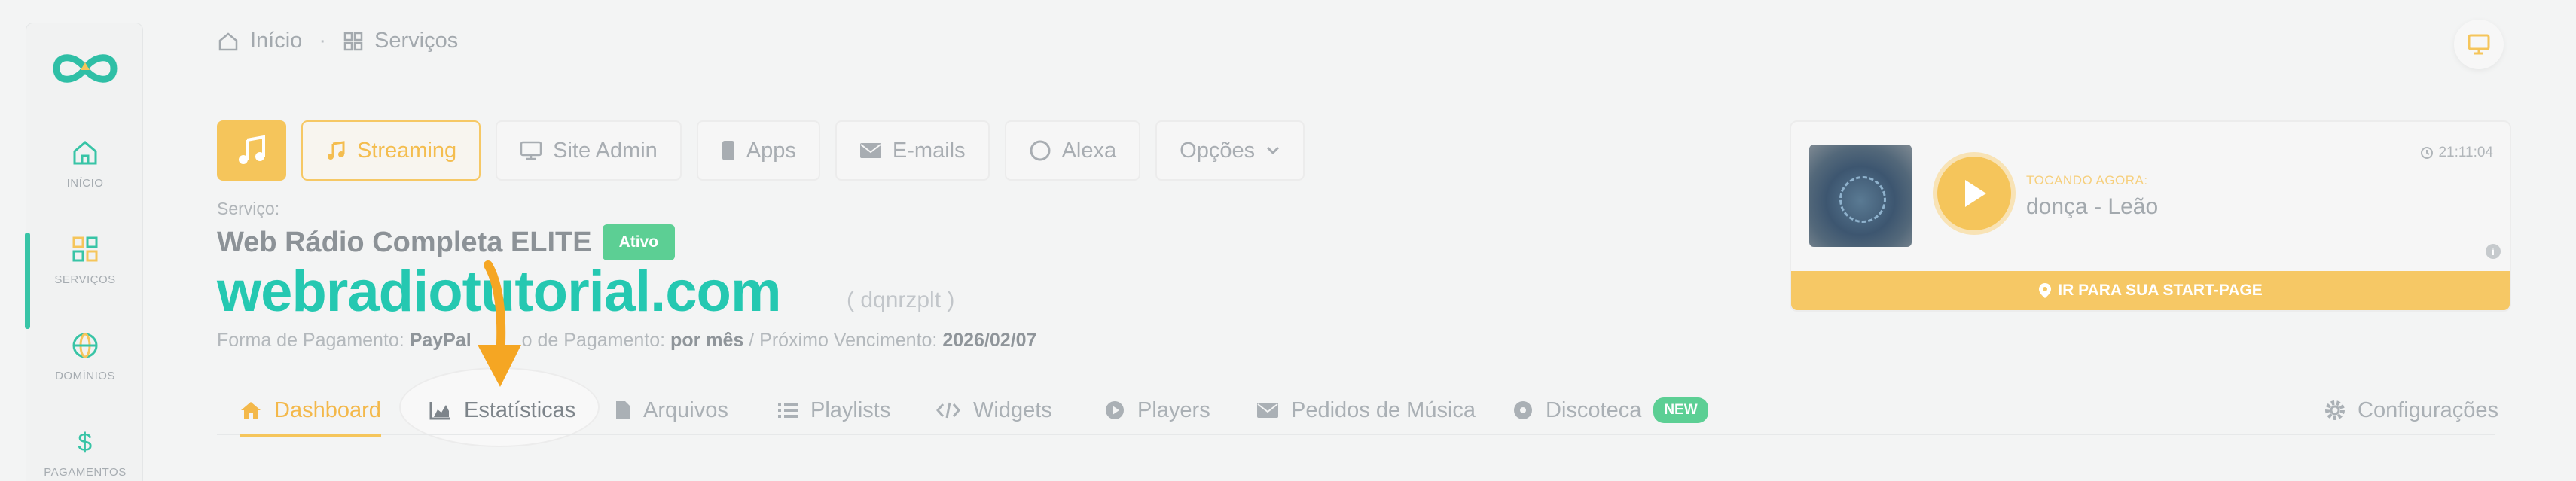 This screenshot has height=481, width=2576. Describe the element at coordinates (404, 242) in the screenshot. I see `service-name: Web Rádio Completa ELITE` at that location.